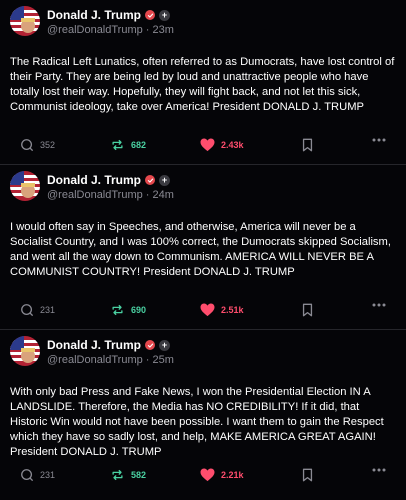  What do you see at coordinates (163, 360) in the screenshot?
I see `post-time: 25m` at bounding box center [163, 360].